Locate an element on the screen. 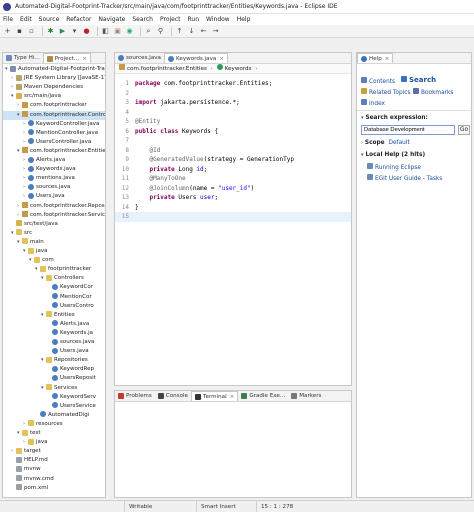 The height and width of the screenshot is (512, 474). tab-keywords-java: Keywords.java × is located at coordinates (196, 58).